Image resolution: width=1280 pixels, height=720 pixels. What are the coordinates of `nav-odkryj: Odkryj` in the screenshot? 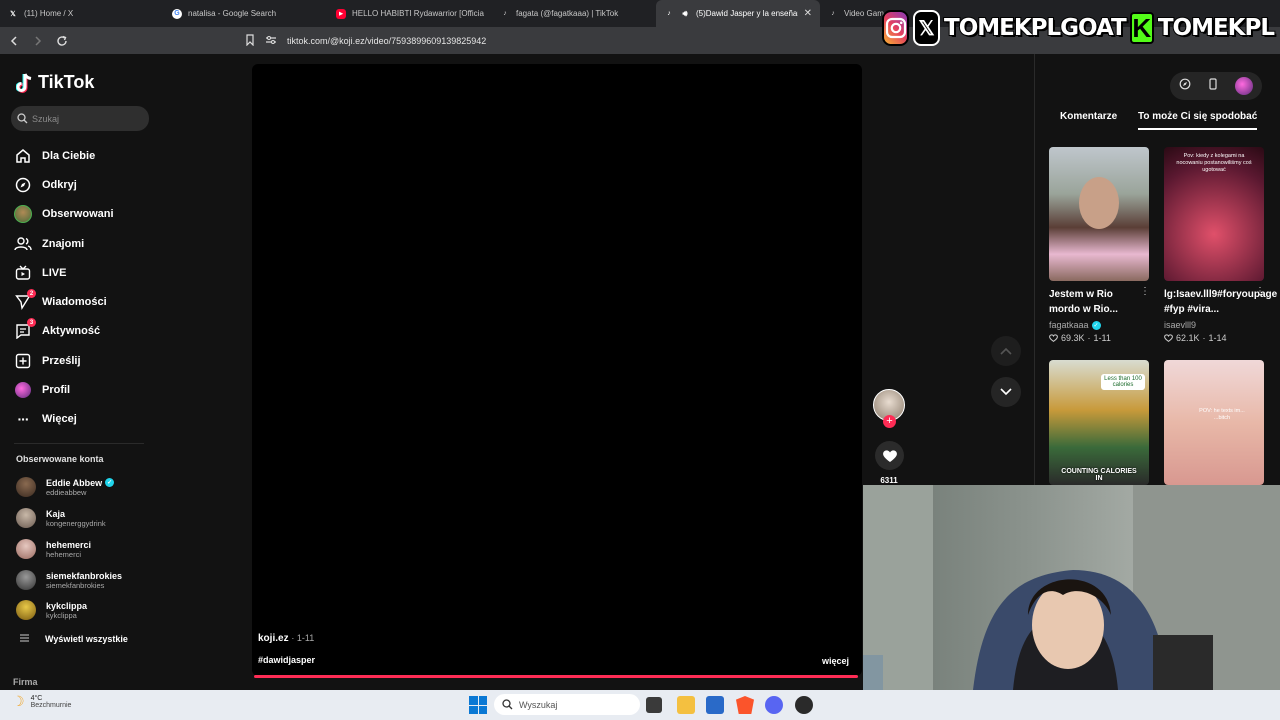 It's located at (84, 185).